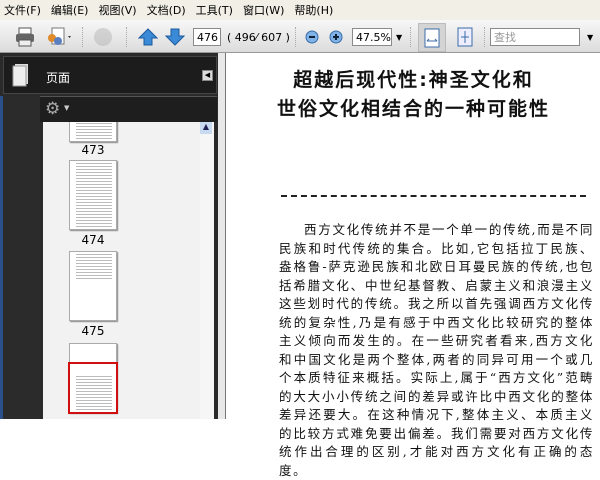  I want to click on fit-page-button, so click(465, 37).